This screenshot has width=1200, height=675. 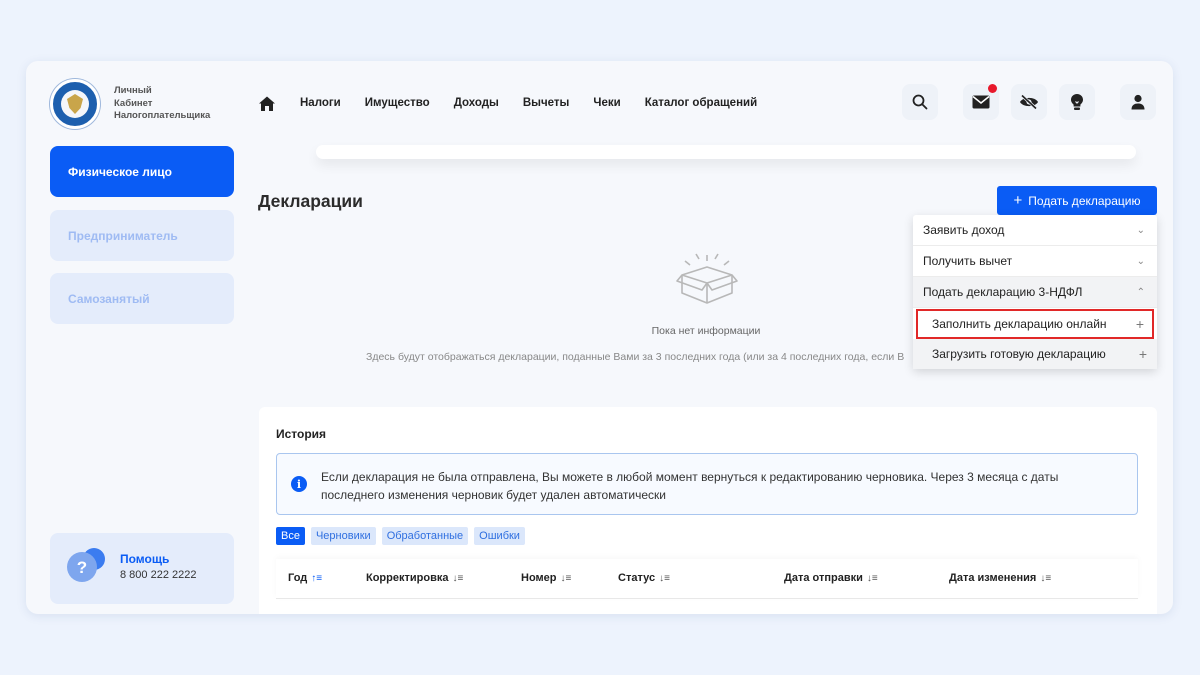 I want to click on empty-box-icon, so click(x=707, y=278).